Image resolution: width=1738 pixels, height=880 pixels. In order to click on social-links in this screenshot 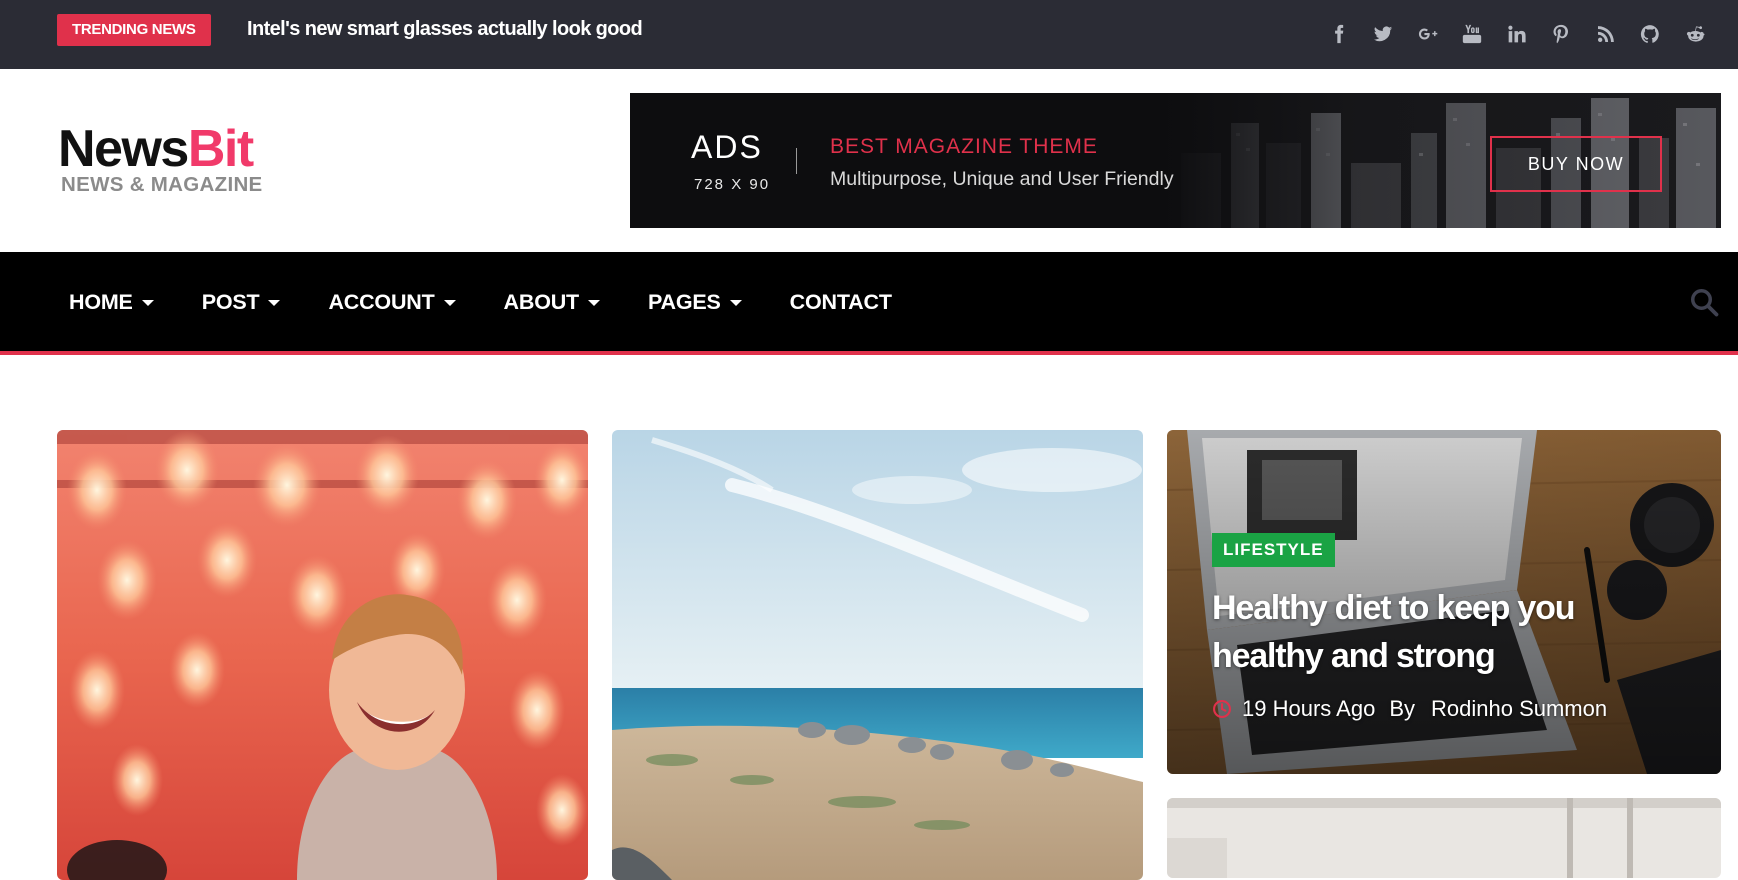, I will do `click(1517, 34)`.